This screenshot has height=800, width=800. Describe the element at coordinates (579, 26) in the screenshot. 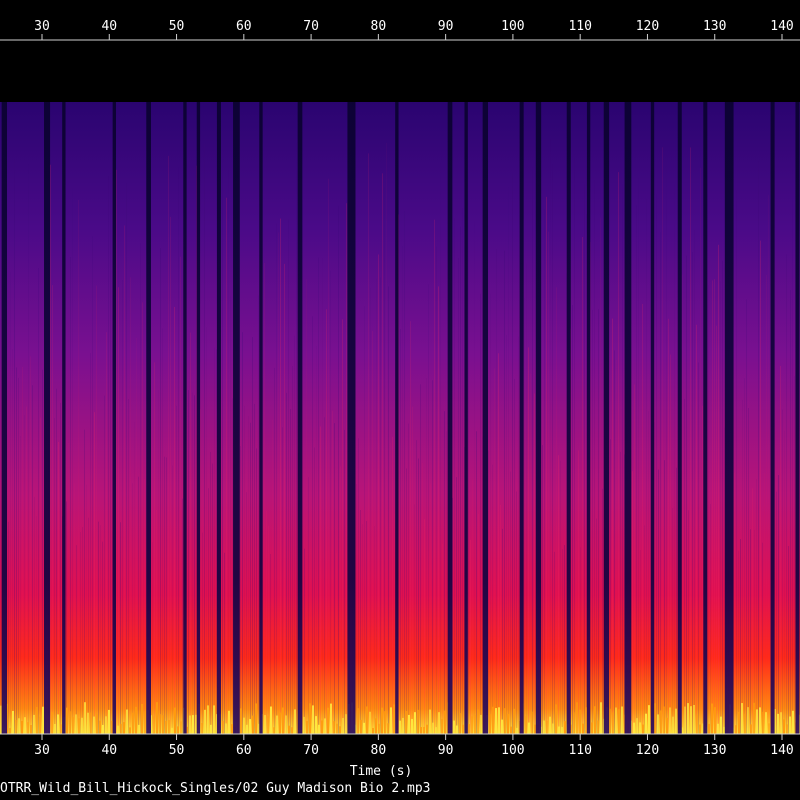

I see `top-tick-label: 110` at that location.